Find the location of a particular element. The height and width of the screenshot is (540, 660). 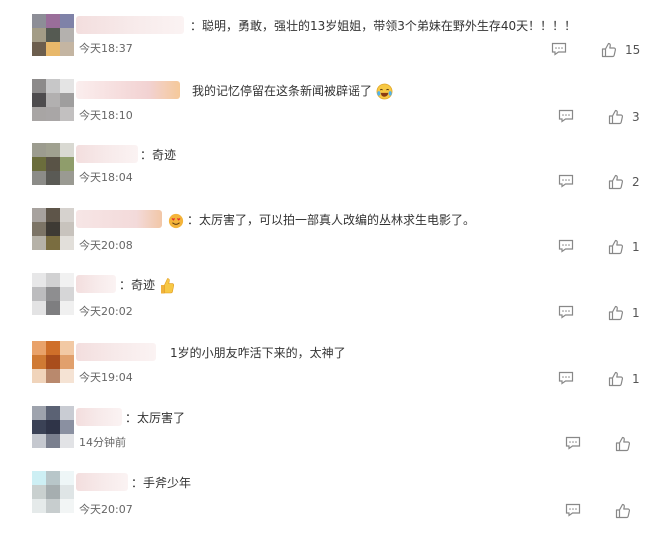

comment-item: ：奇迹 今天20:02 1 is located at coordinates (330, 305).